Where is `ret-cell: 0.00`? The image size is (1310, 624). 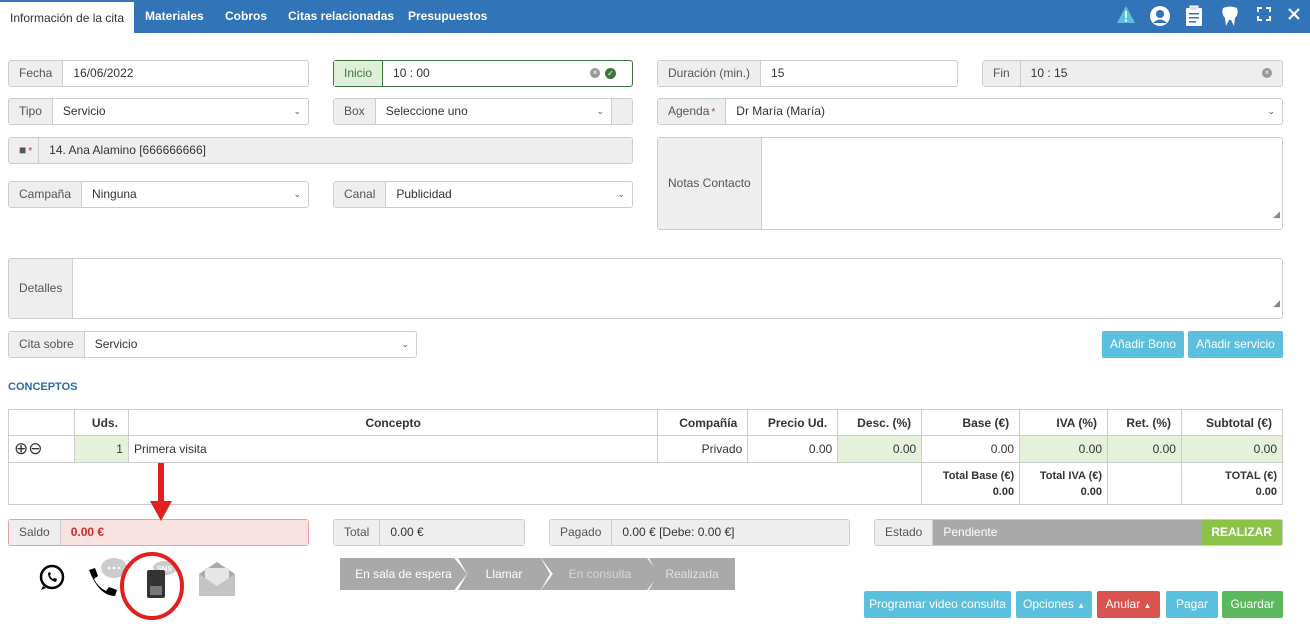 ret-cell: 0.00 is located at coordinates (1144, 449).